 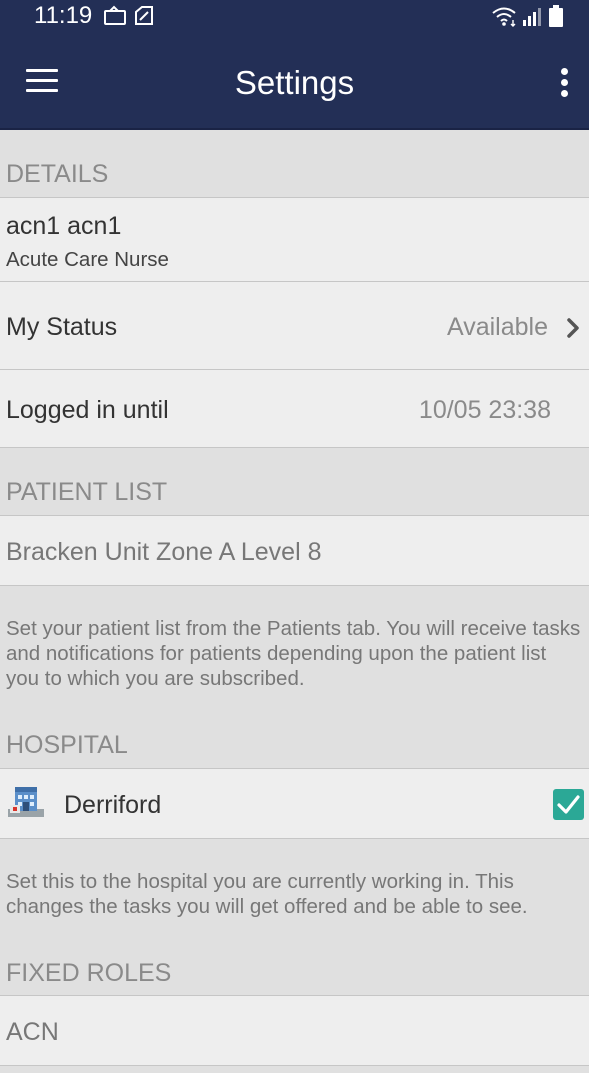 What do you see at coordinates (294, 745) in the screenshot?
I see `section-header-hospital: HOSPITAL` at bounding box center [294, 745].